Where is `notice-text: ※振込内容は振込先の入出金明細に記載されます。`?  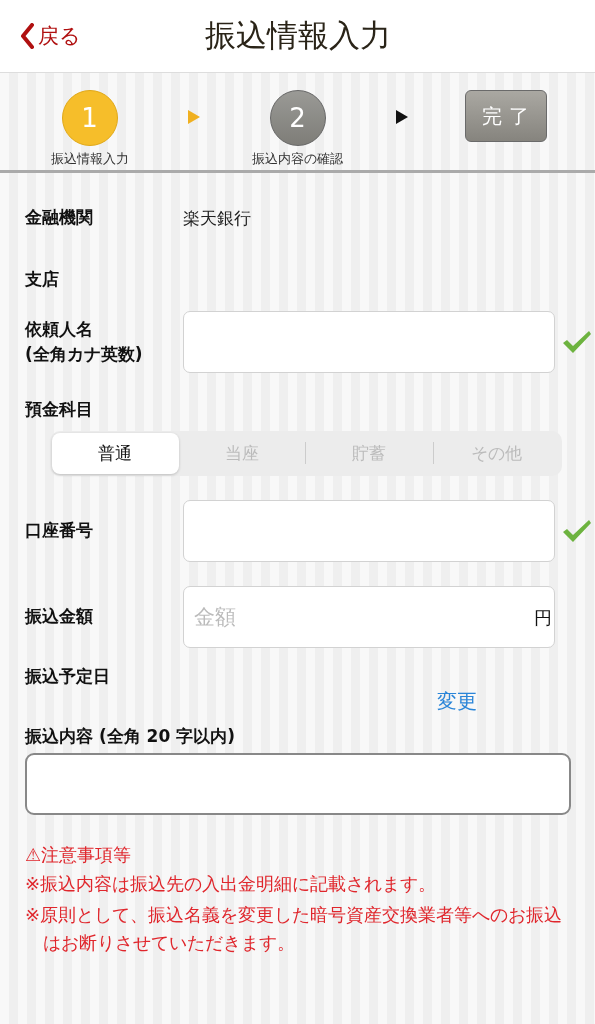 notice-text: ※振込内容は振込先の入出金明細に記載されます。 is located at coordinates (231, 884).